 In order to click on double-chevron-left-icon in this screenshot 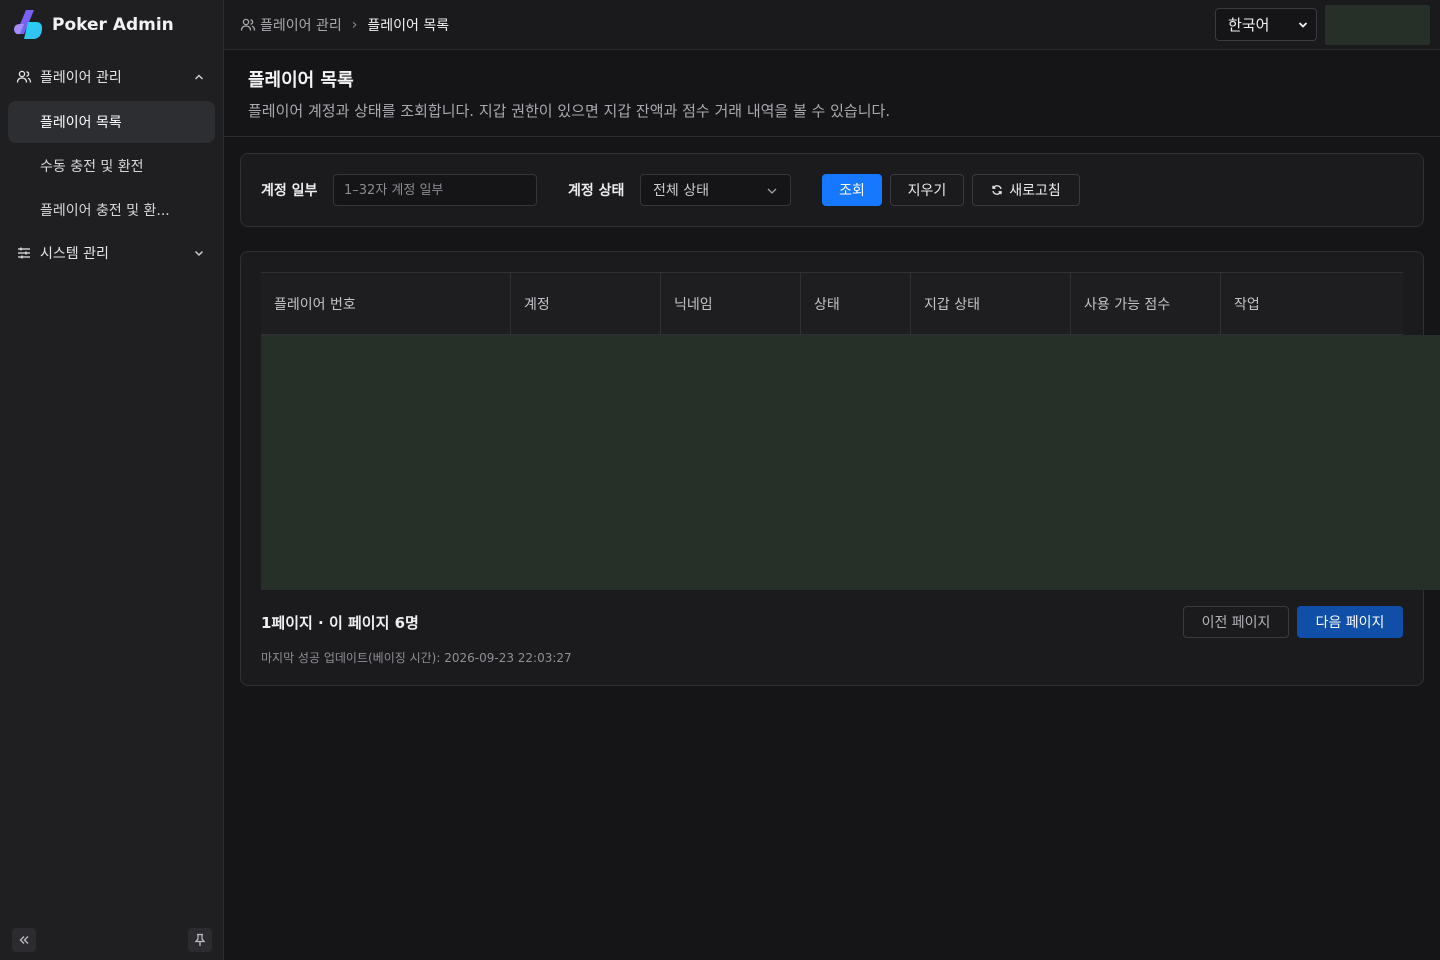, I will do `click(24, 940)`.